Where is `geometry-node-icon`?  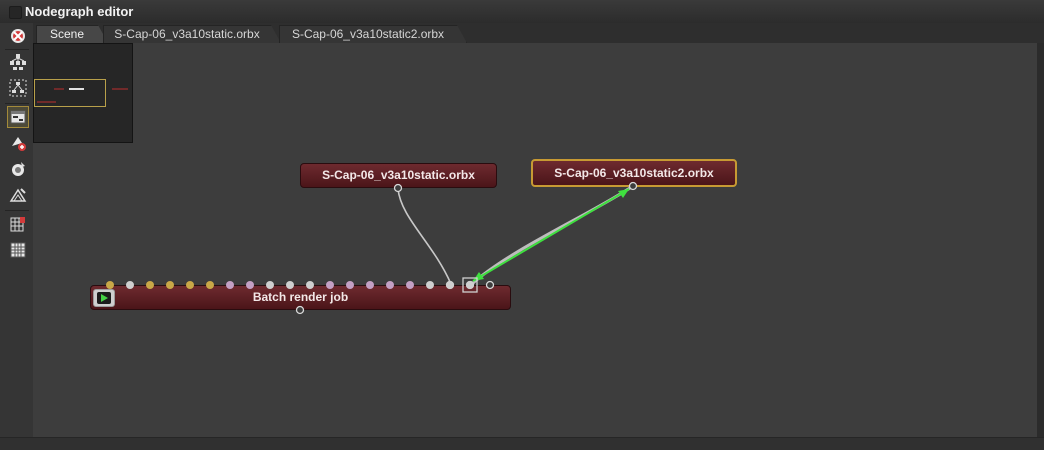 geometry-node-icon is located at coordinates (18, 195).